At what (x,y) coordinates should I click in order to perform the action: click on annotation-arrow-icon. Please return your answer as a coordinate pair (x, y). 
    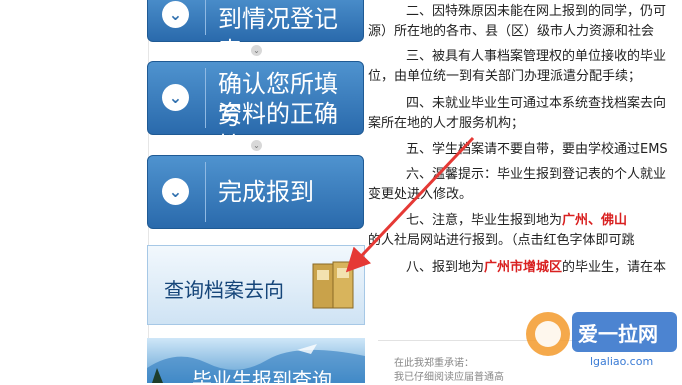
    Looking at the image, I should click on (410, 204).